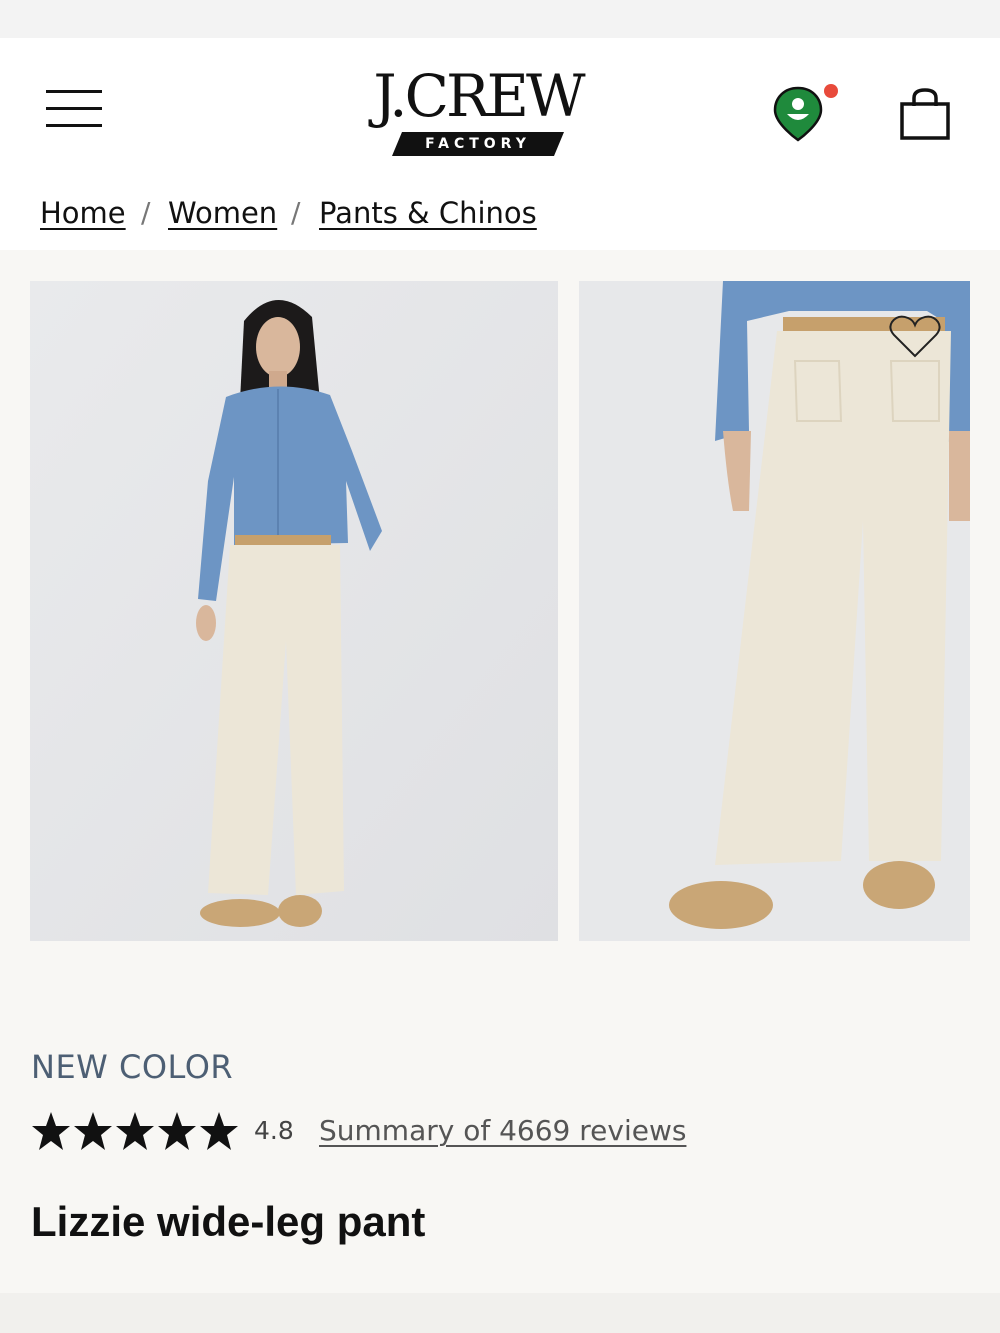  Describe the element at coordinates (274, 1130) in the screenshot. I see `rating-value: 4.8` at that location.